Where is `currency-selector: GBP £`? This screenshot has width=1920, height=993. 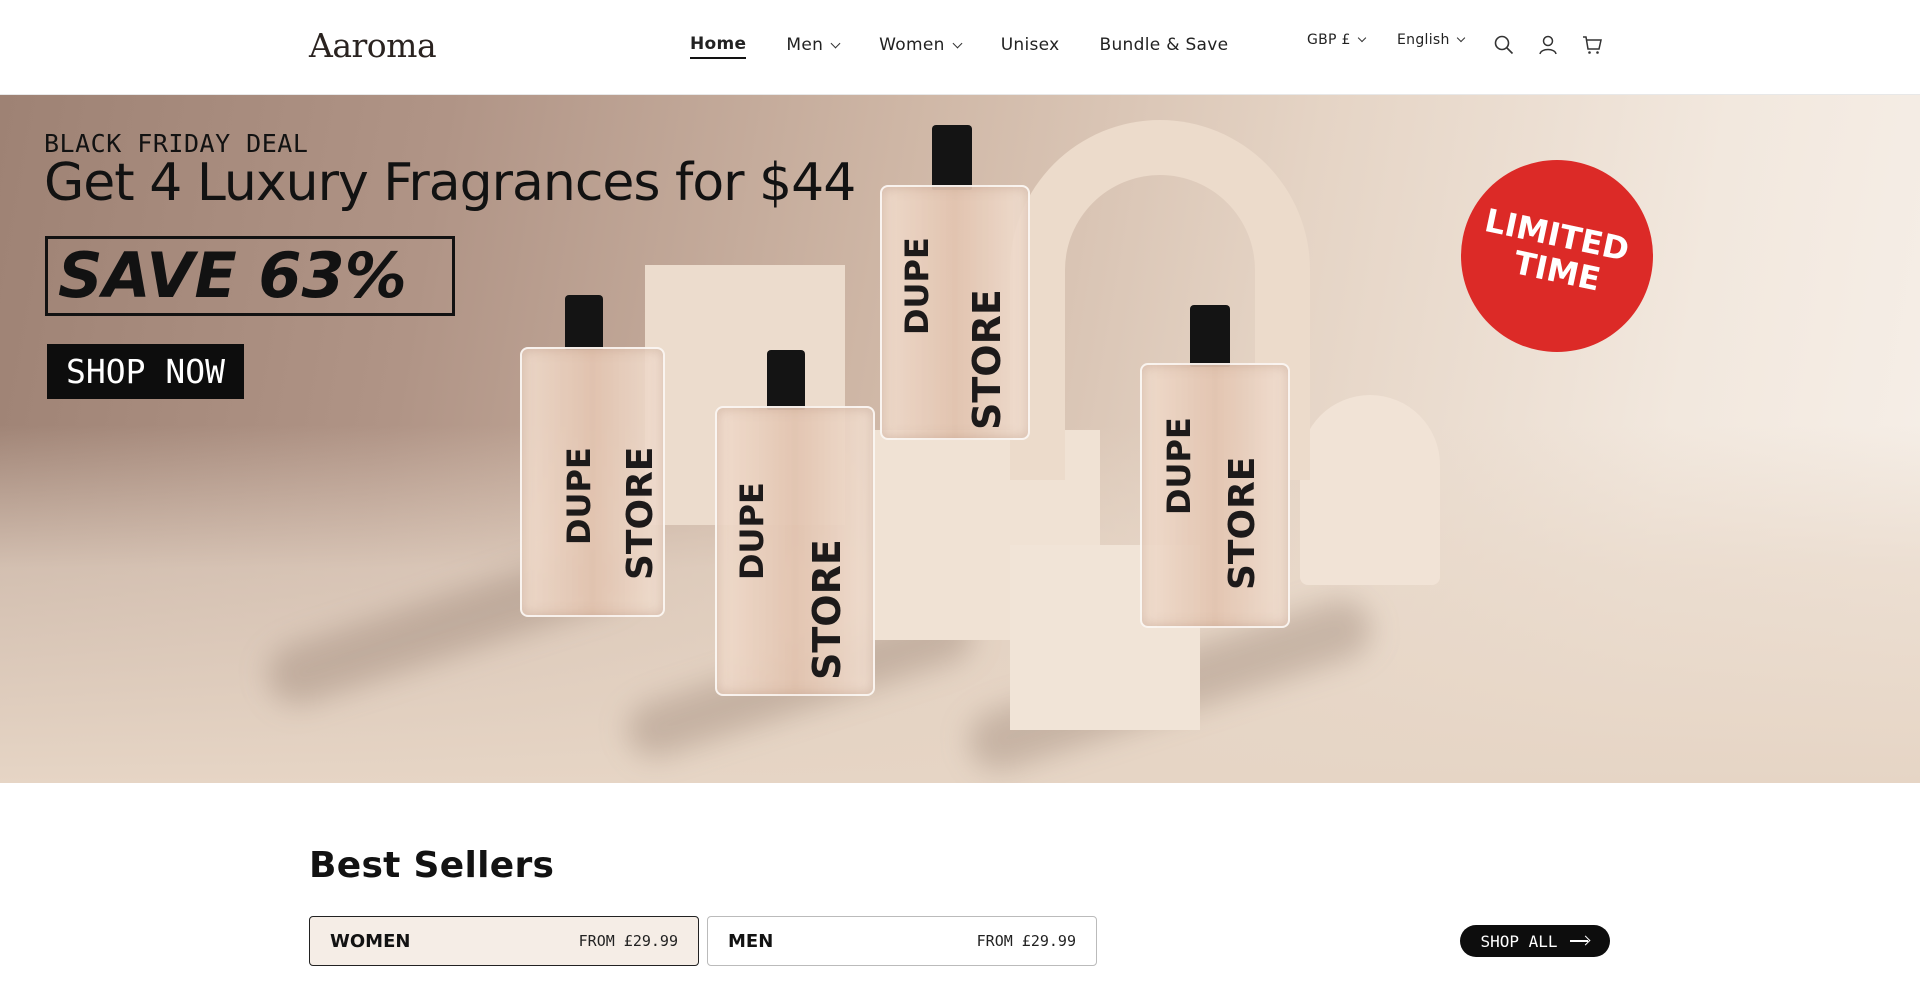 currency-selector: GBP £ is located at coordinates (1337, 40).